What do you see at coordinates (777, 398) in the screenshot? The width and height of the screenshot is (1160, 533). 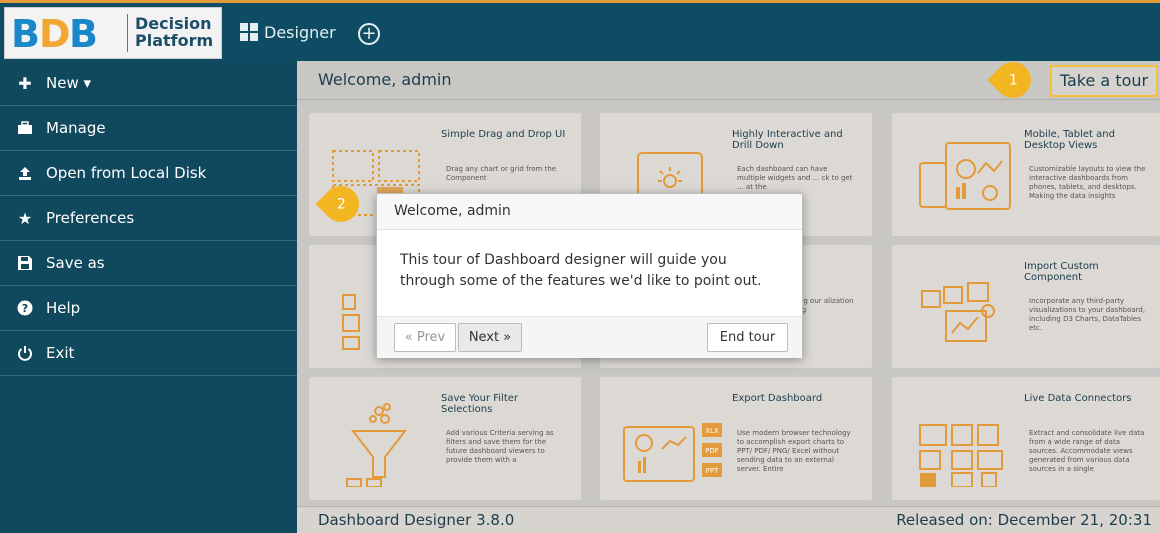 I see `card-title: Export Dashboard` at bounding box center [777, 398].